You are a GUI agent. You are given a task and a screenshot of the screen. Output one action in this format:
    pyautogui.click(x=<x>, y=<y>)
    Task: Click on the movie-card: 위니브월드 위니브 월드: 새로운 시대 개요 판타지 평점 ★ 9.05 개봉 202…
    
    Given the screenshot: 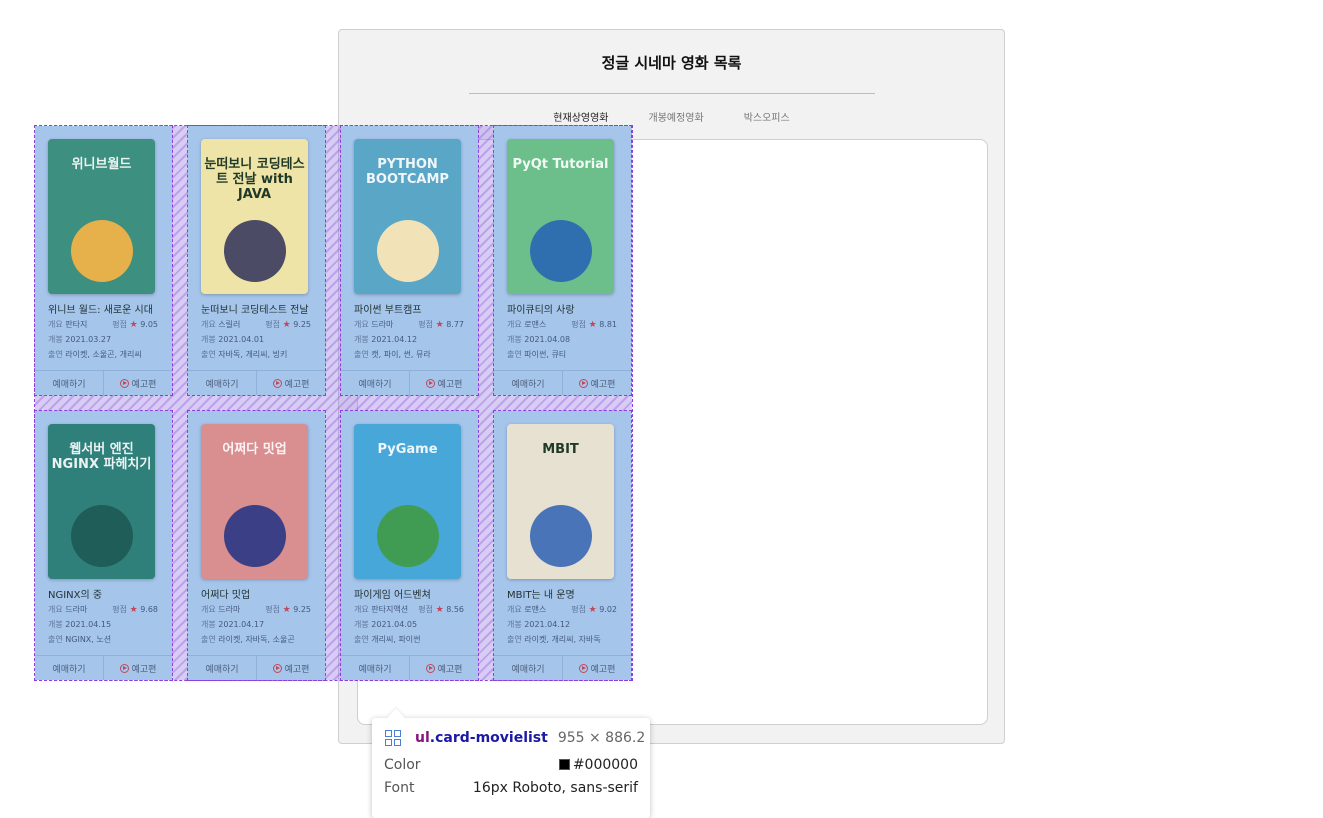 What is the action you would take?
    pyautogui.click(x=103, y=260)
    